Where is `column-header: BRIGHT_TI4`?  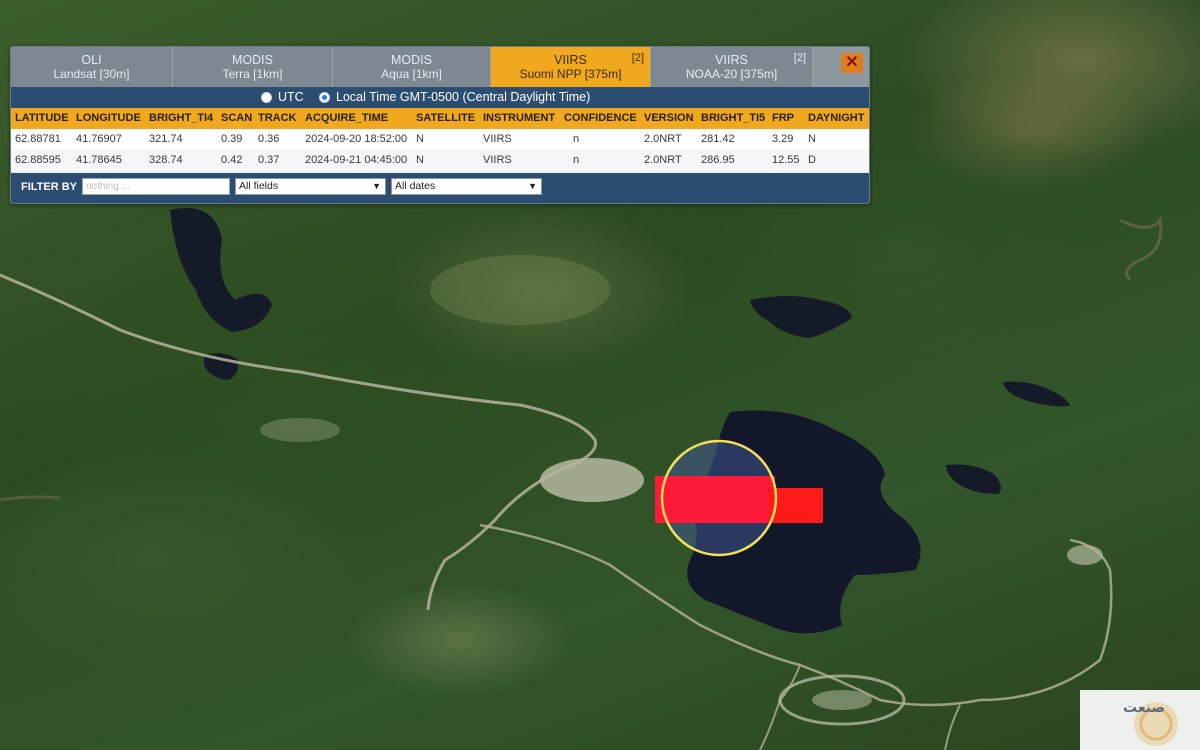 column-header: BRIGHT_TI4 is located at coordinates (181, 118).